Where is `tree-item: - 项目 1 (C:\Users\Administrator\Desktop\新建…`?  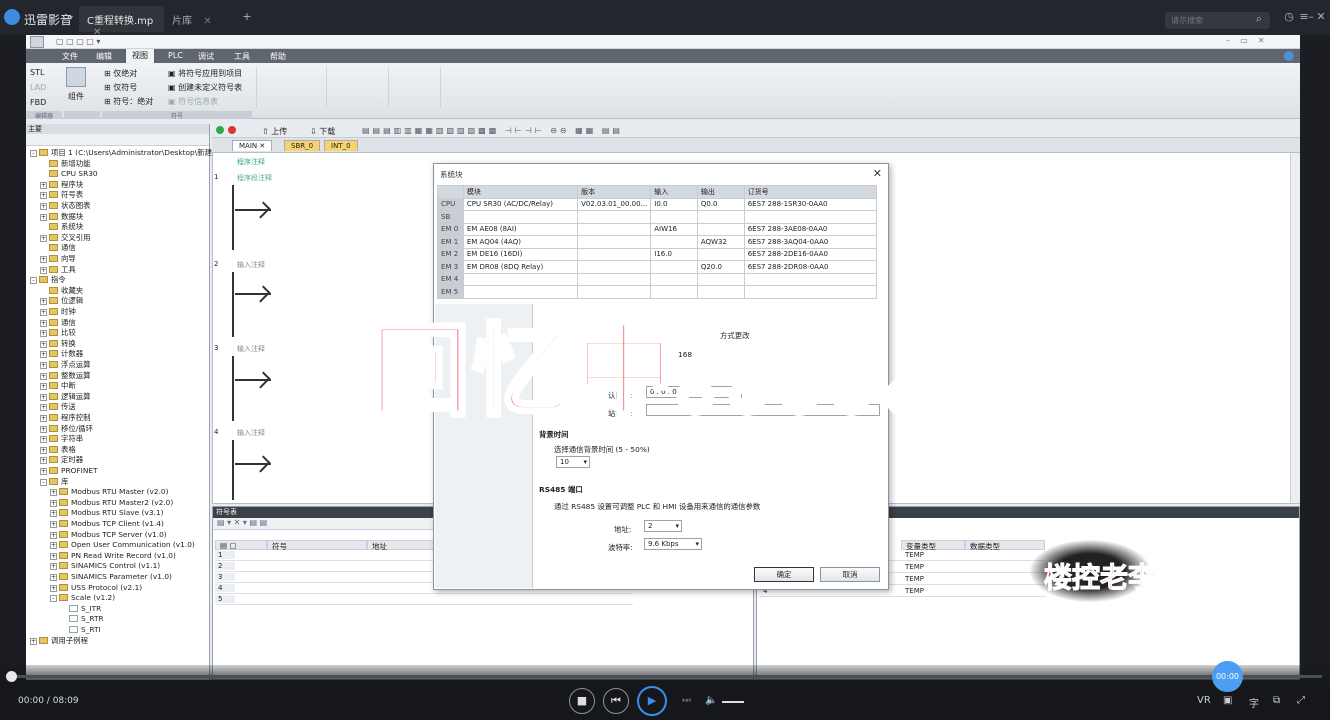
tree-item: - 项目 1 (C:\Users\Administrator\Desktop\新建… is located at coordinates (128, 153).